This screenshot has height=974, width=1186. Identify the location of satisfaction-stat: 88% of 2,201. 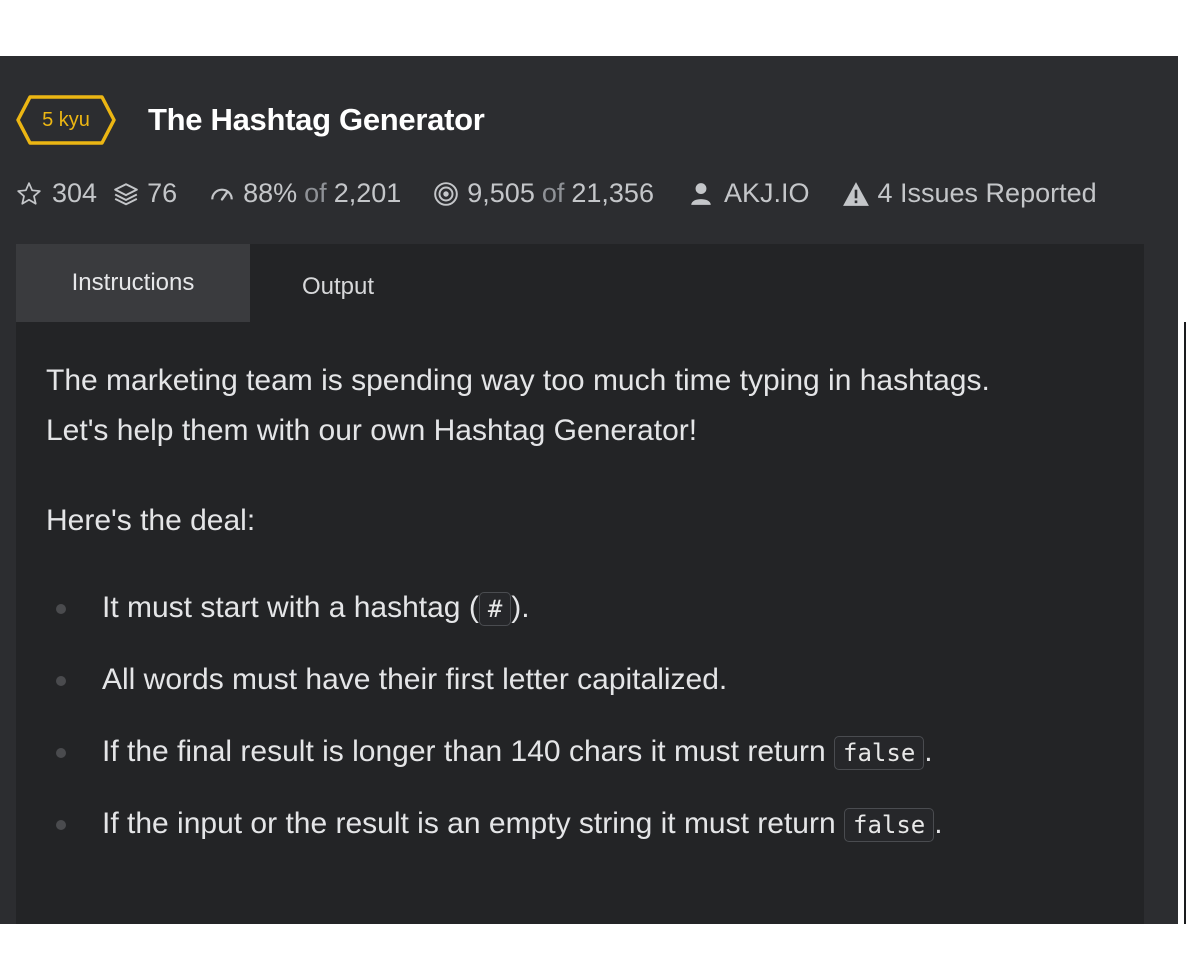
(305, 193).